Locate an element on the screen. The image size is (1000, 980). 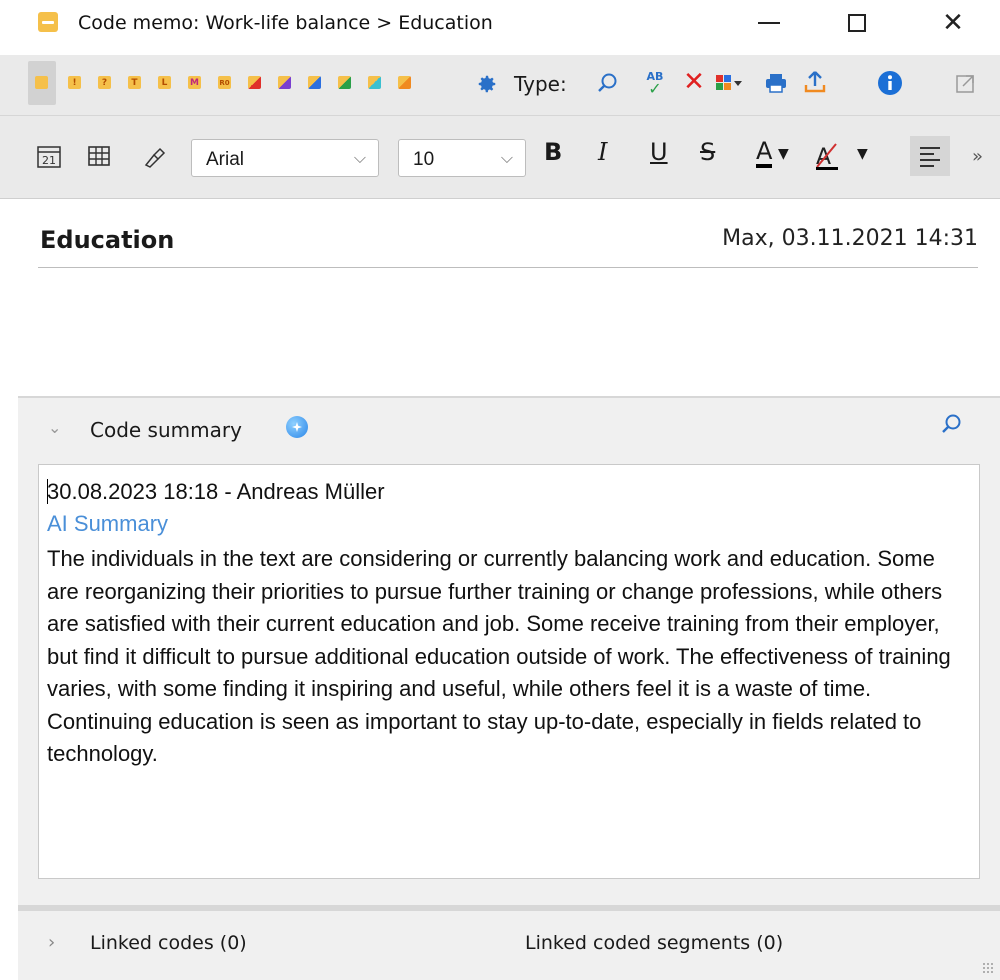
linked-segments-label: Linked coded segments (0) is located at coordinates (654, 943).